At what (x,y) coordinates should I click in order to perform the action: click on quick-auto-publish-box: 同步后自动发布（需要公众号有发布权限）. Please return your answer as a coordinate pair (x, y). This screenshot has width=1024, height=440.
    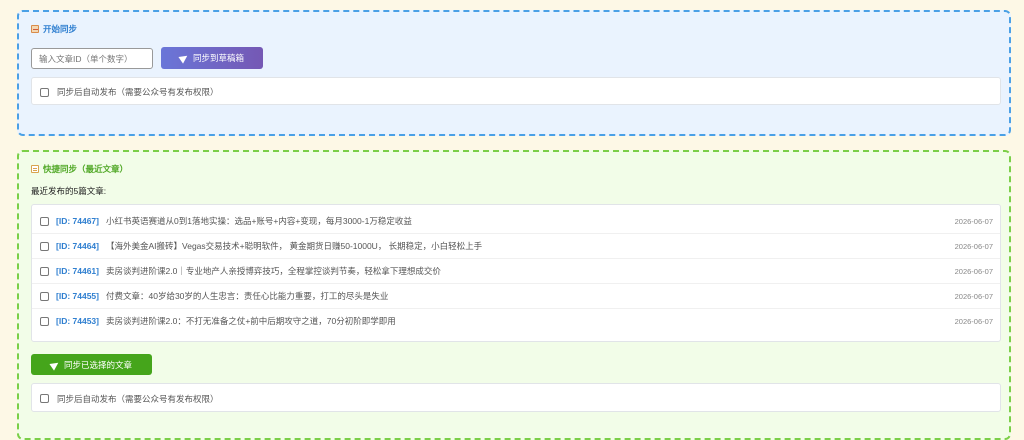
    Looking at the image, I should click on (516, 397).